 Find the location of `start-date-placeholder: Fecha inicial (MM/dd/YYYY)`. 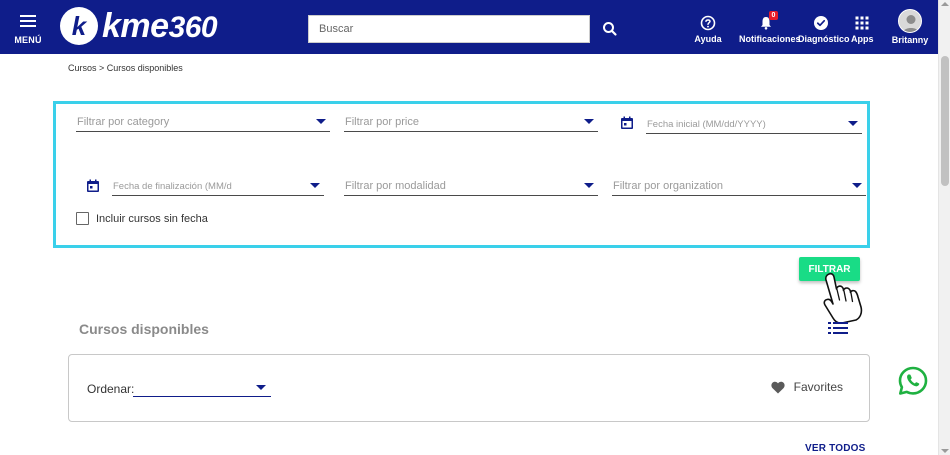

start-date-placeholder: Fecha inicial (MM/dd/YYYY) is located at coordinates (706, 124).